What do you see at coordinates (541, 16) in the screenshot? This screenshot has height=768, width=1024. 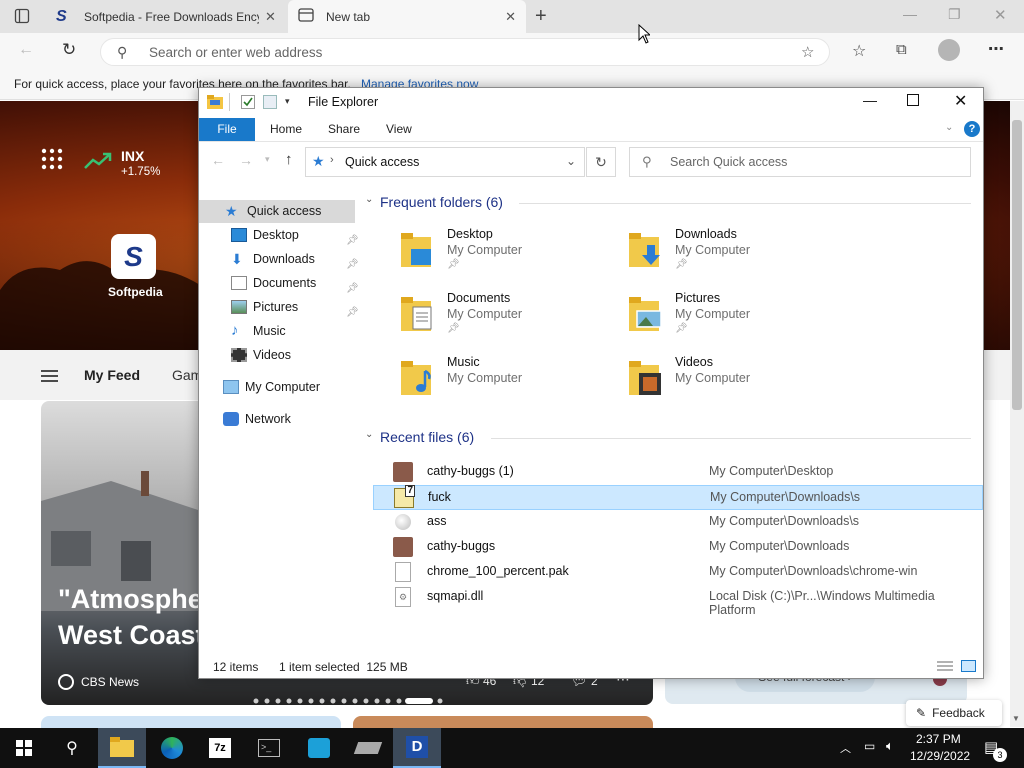 I see `new-tab-plus-icon: +` at bounding box center [541, 16].